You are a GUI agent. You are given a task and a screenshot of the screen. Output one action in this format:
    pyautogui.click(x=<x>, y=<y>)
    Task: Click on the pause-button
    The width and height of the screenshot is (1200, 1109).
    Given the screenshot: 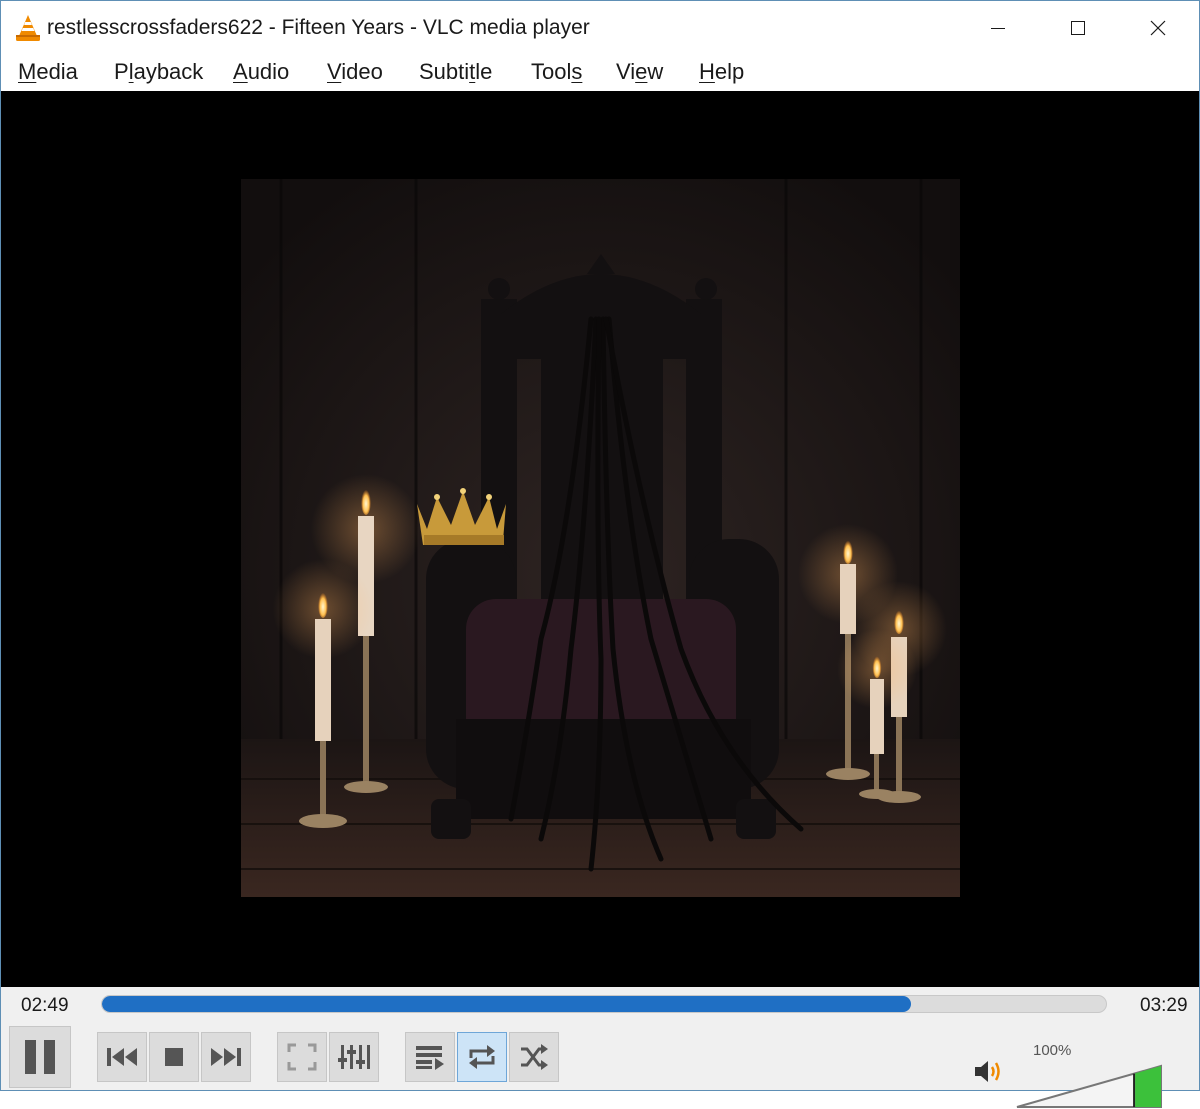 What is the action you would take?
    pyautogui.click(x=40, y=1057)
    